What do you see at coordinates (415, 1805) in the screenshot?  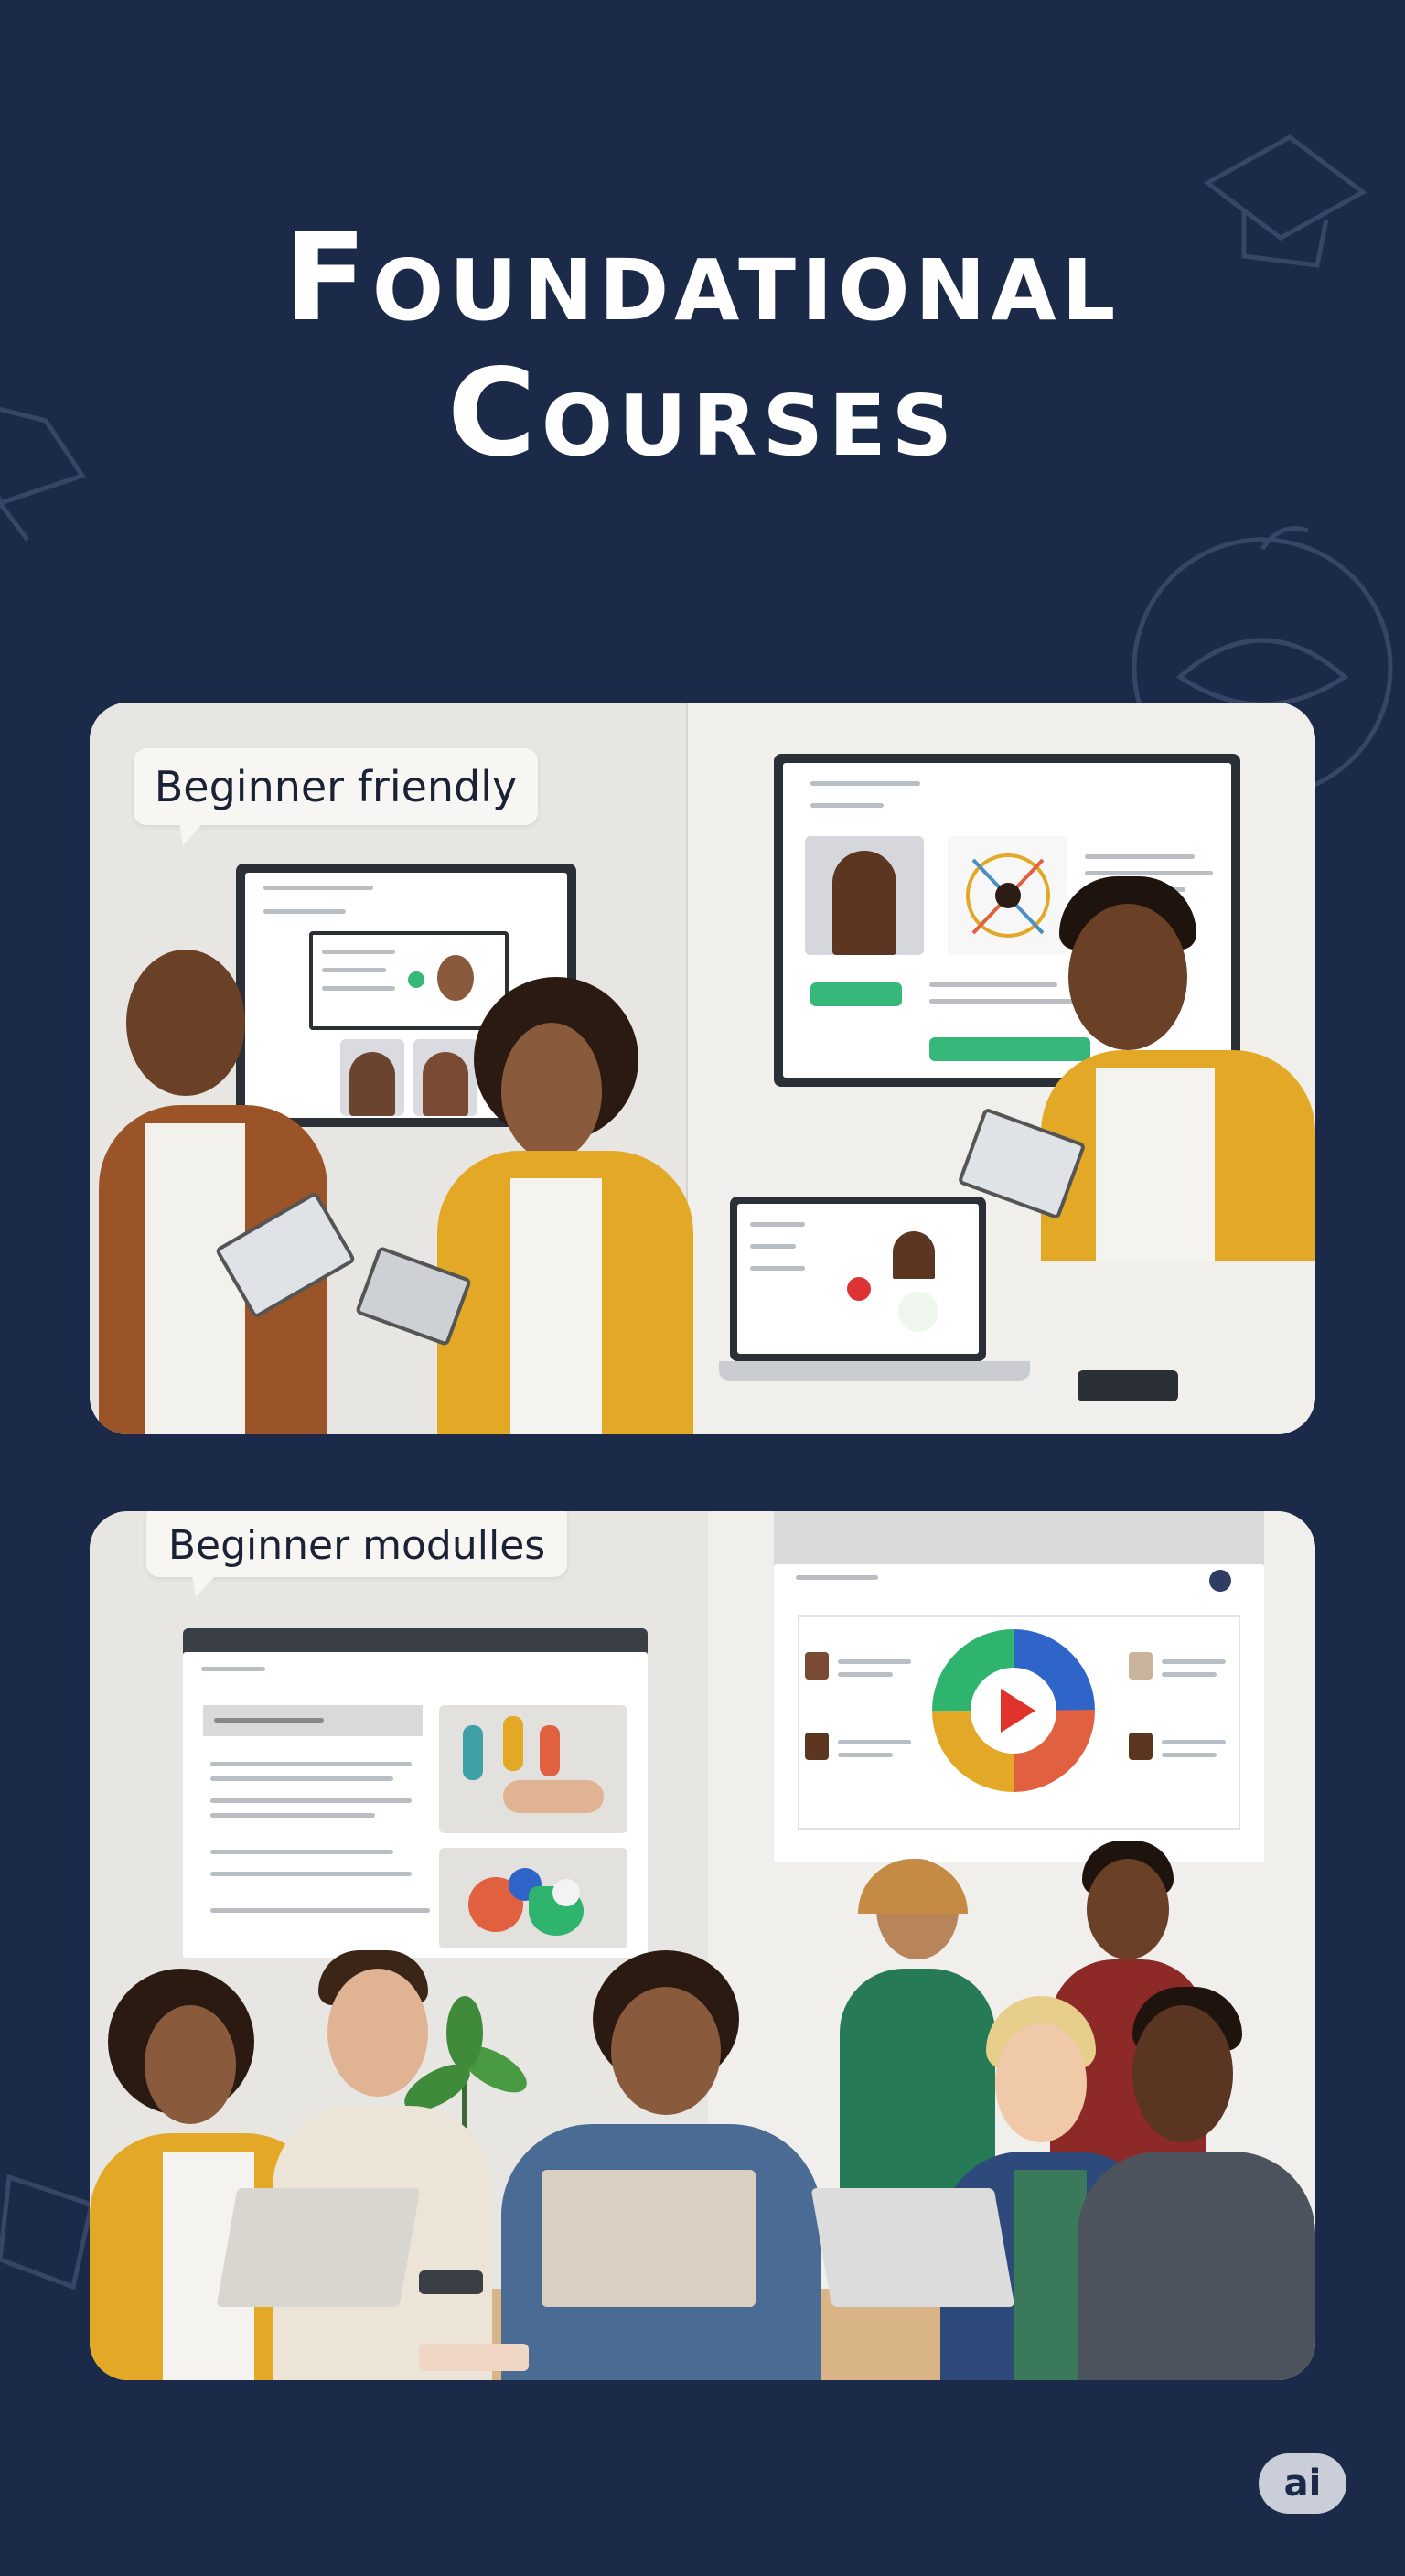 I see `browser-content` at bounding box center [415, 1805].